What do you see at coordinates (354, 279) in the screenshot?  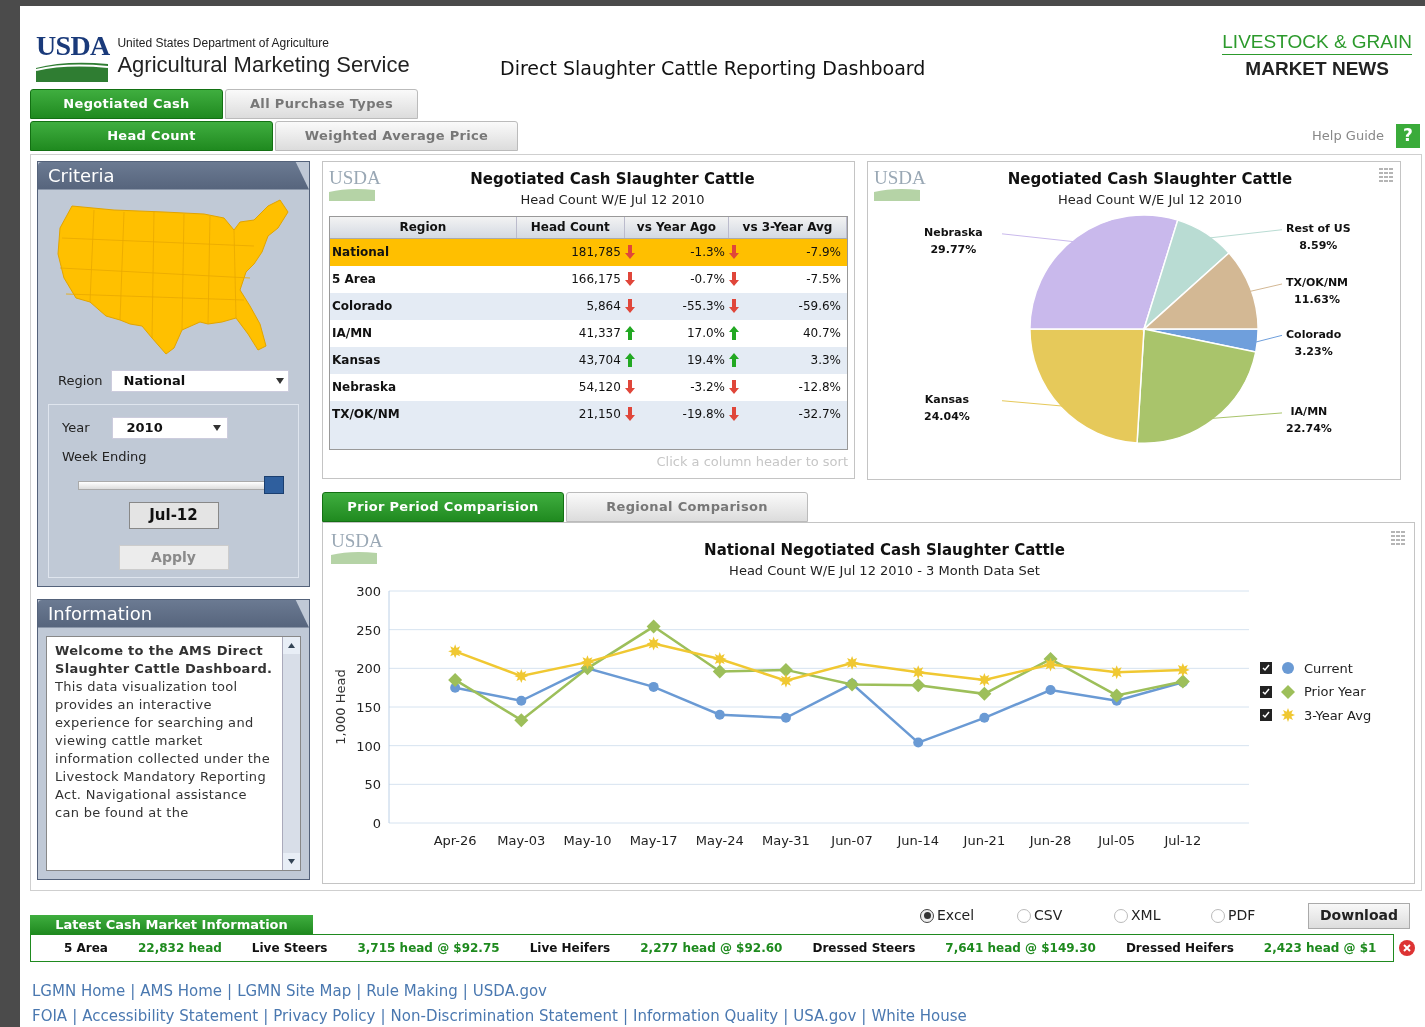 I see `table-cell-text: 5 Area` at bounding box center [354, 279].